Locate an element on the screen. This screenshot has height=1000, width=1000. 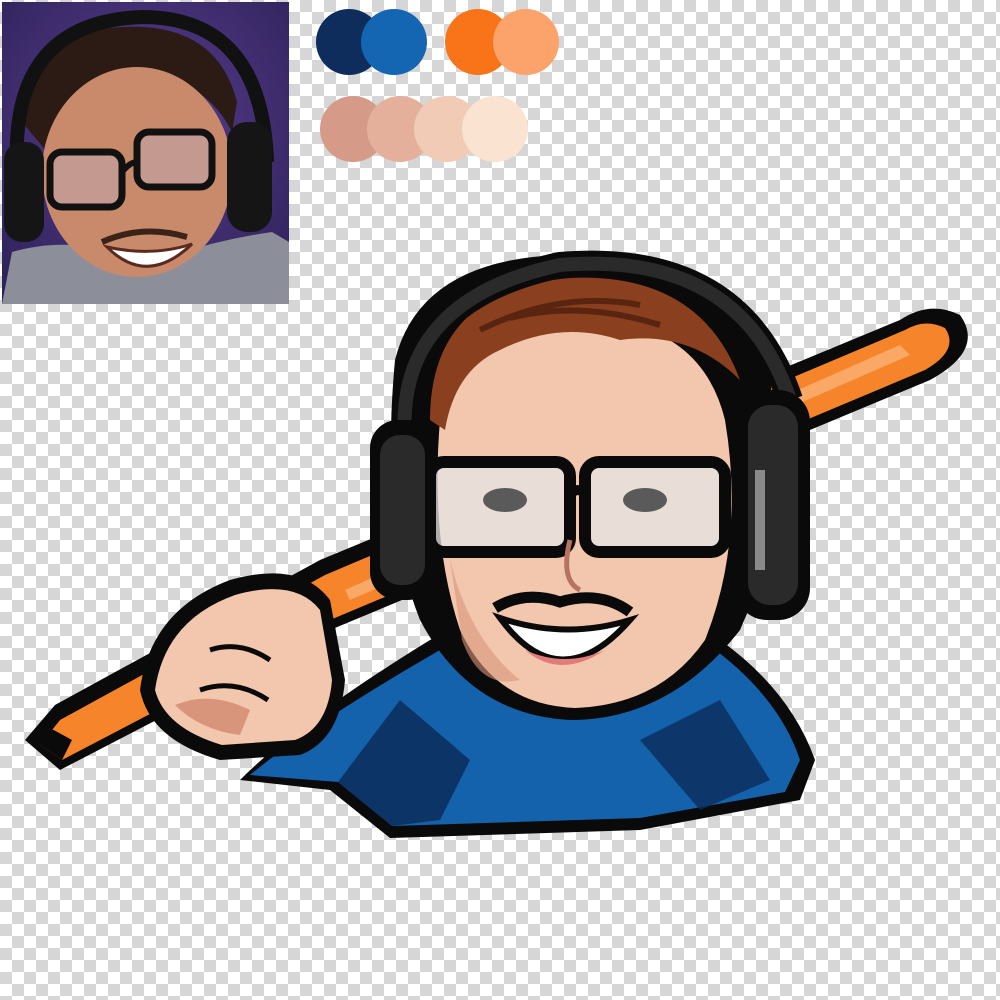
photo-headset-left is located at coordinates (24, 192).